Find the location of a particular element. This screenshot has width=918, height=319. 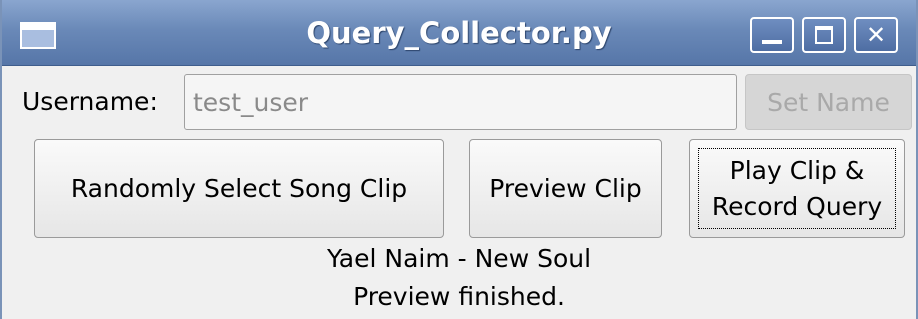

randomly-select-song-clip-button: Randomly Select Song Clip is located at coordinates (239, 188).